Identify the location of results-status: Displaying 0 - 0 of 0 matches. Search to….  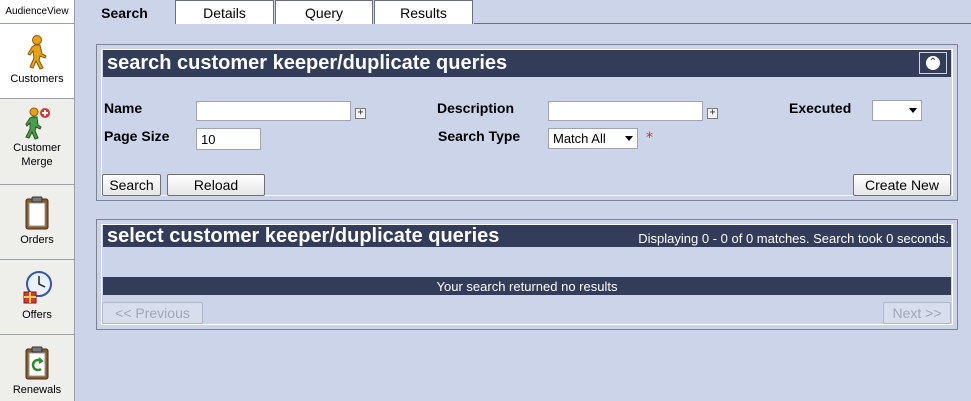
(793, 238).